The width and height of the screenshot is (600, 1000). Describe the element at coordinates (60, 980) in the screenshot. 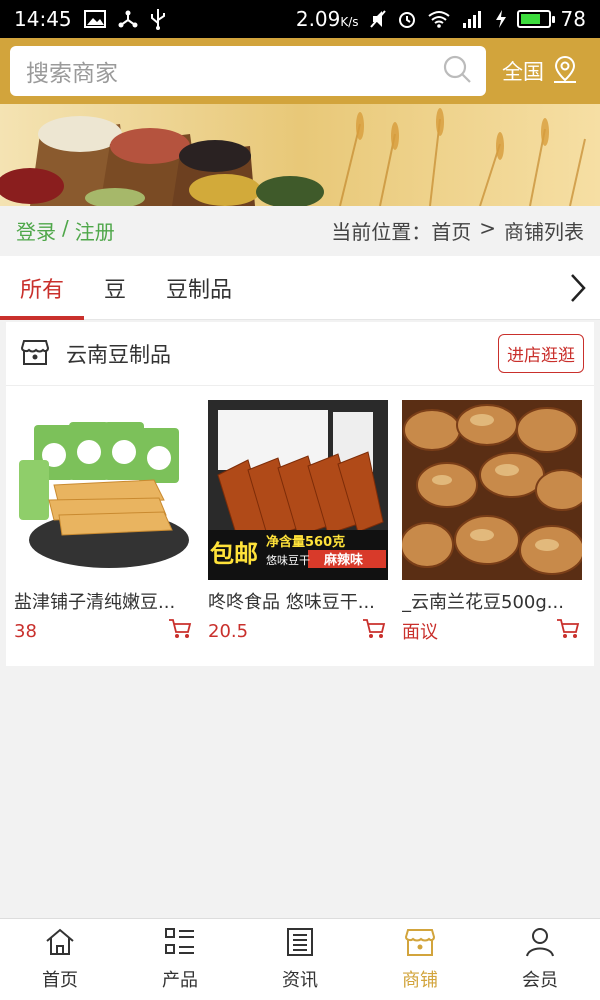

I see `nav-home-label: 首页` at that location.